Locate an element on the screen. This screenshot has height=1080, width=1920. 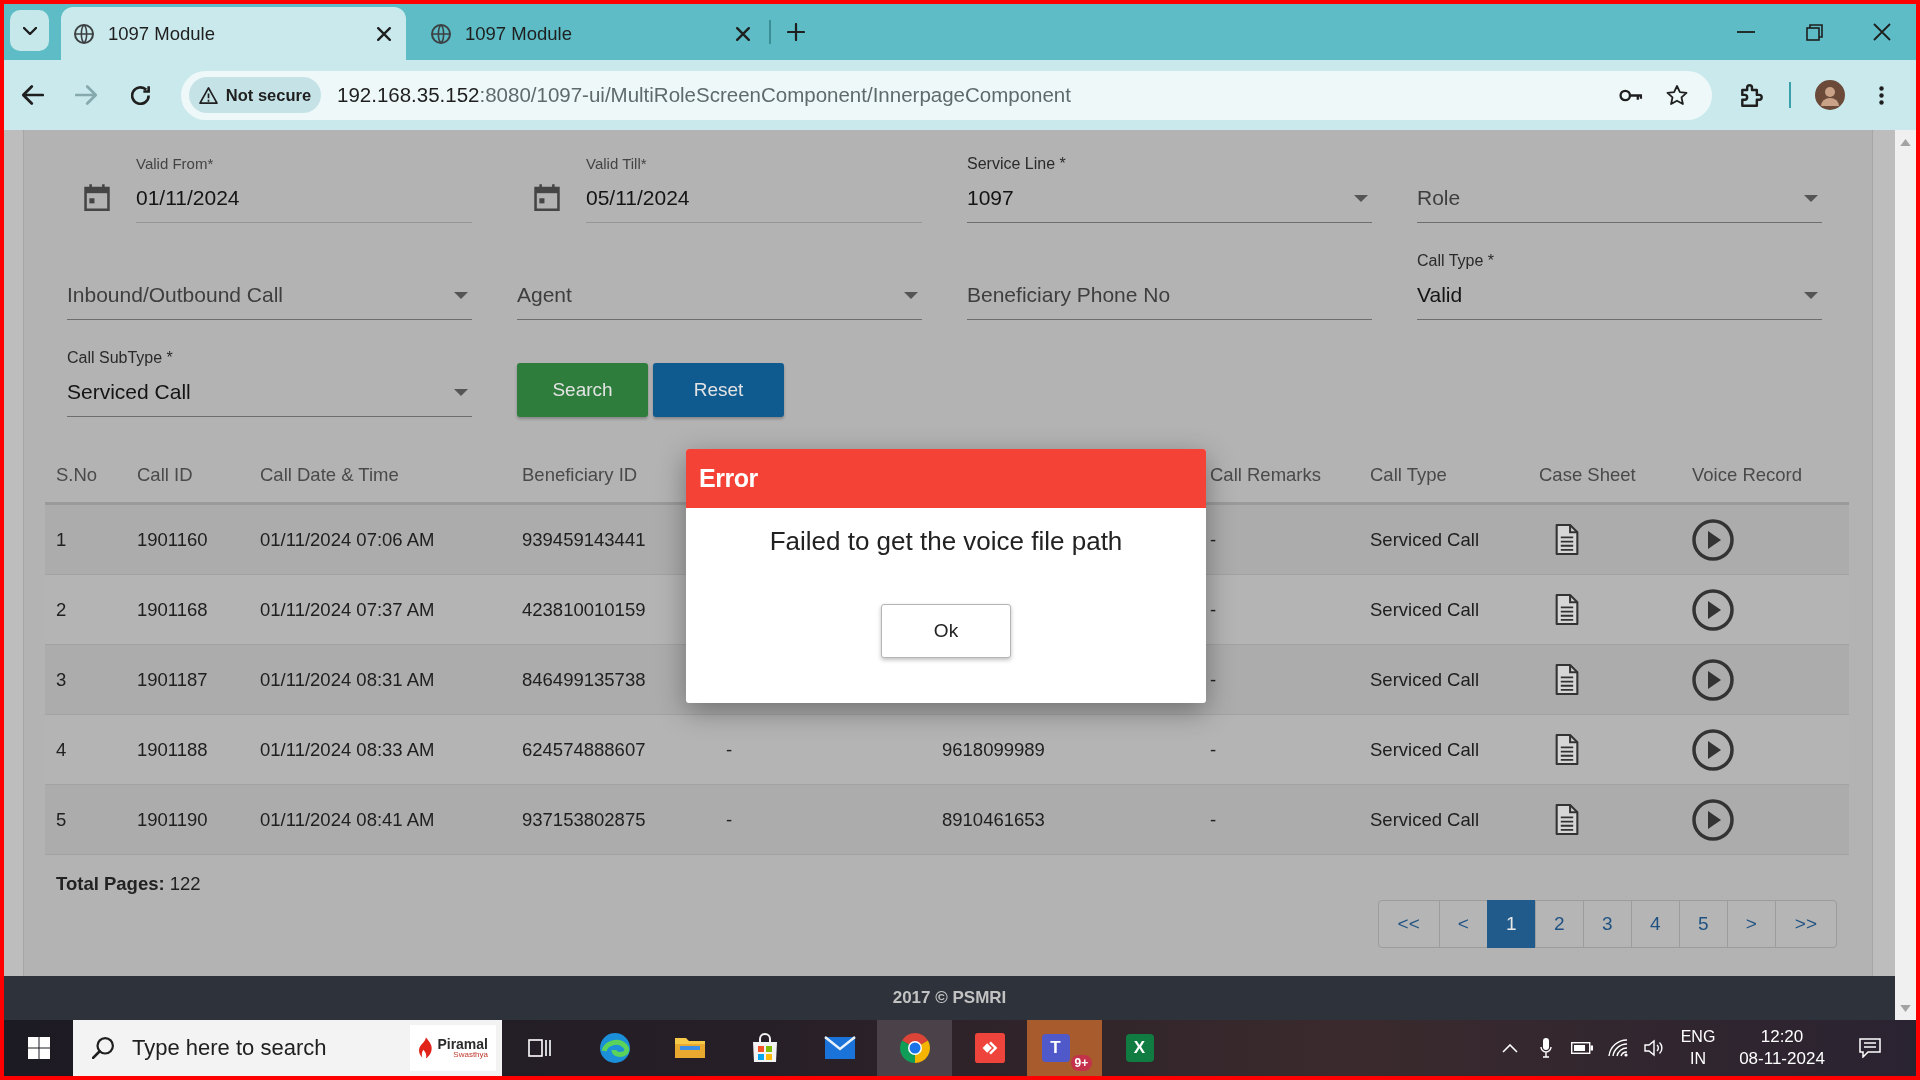
language-text: ENG is located at coordinates (1698, 1037).